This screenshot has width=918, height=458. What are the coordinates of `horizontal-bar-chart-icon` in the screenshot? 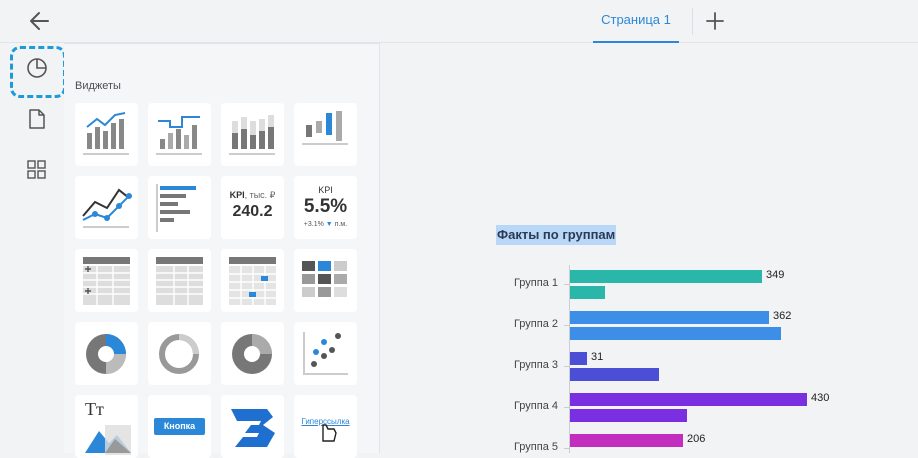 It's located at (176, 208).